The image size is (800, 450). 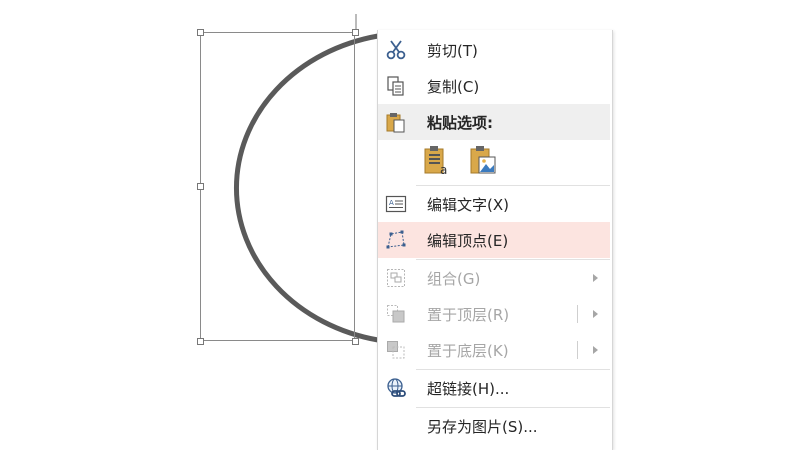 I want to click on edit-text-icon: A, so click(x=396, y=204).